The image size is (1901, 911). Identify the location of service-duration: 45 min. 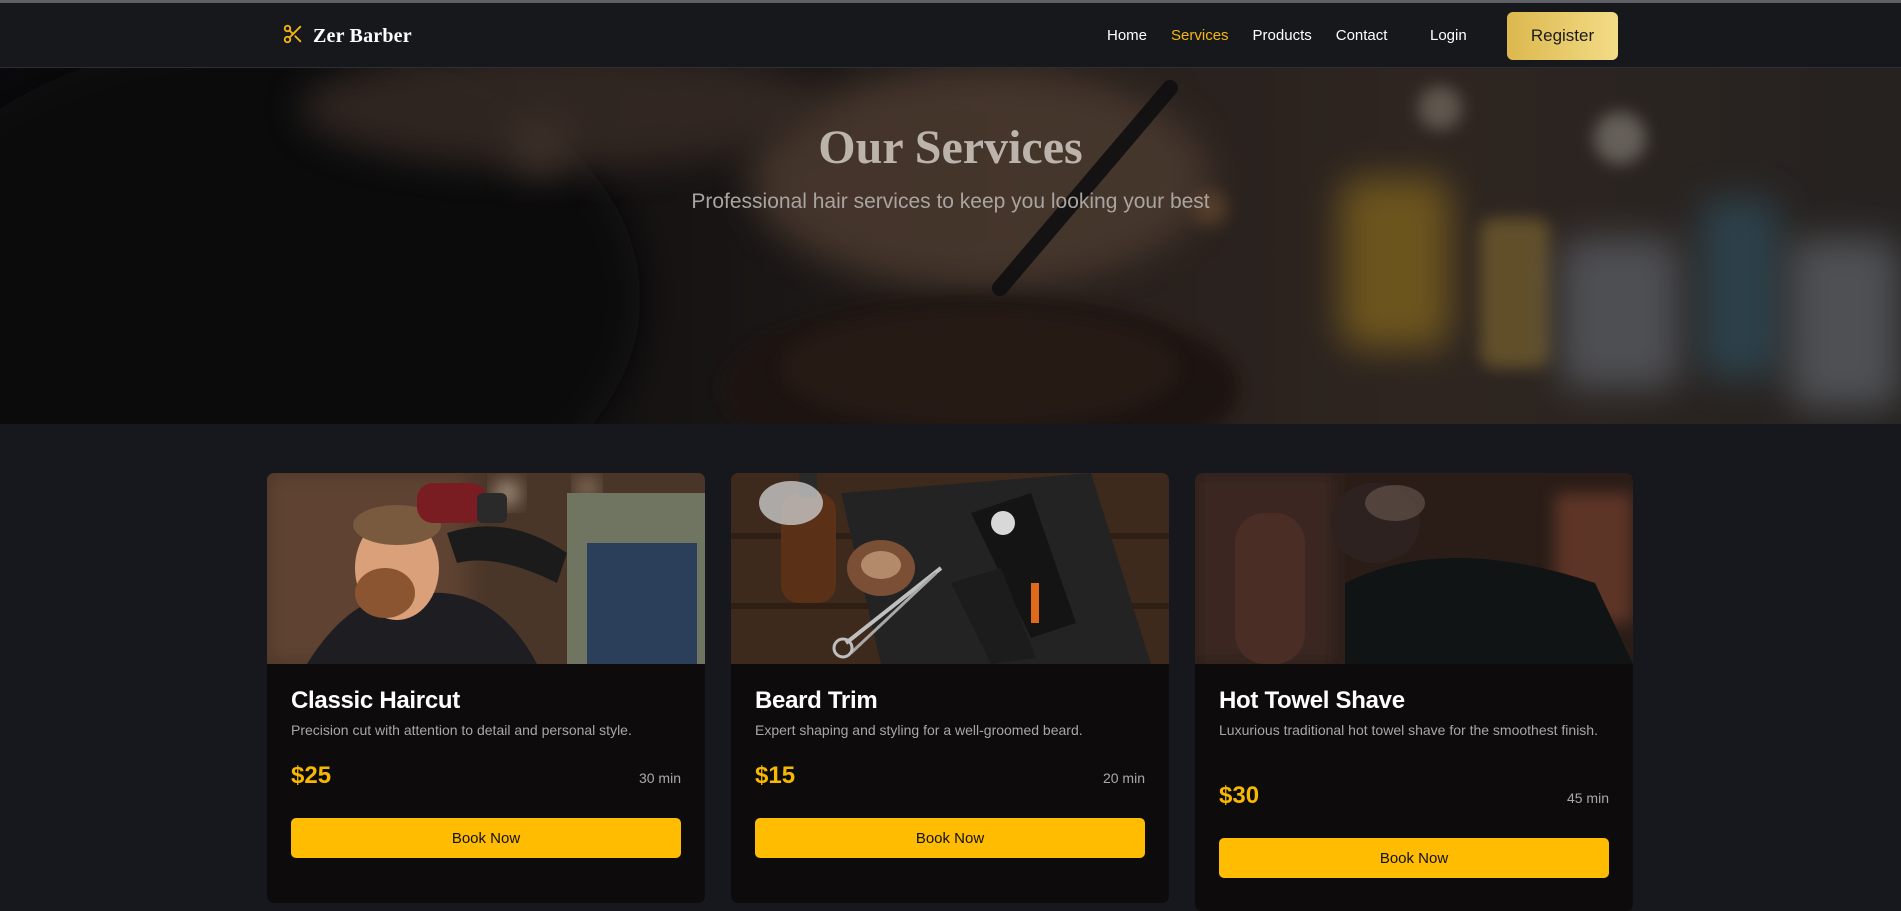
(1587, 798).